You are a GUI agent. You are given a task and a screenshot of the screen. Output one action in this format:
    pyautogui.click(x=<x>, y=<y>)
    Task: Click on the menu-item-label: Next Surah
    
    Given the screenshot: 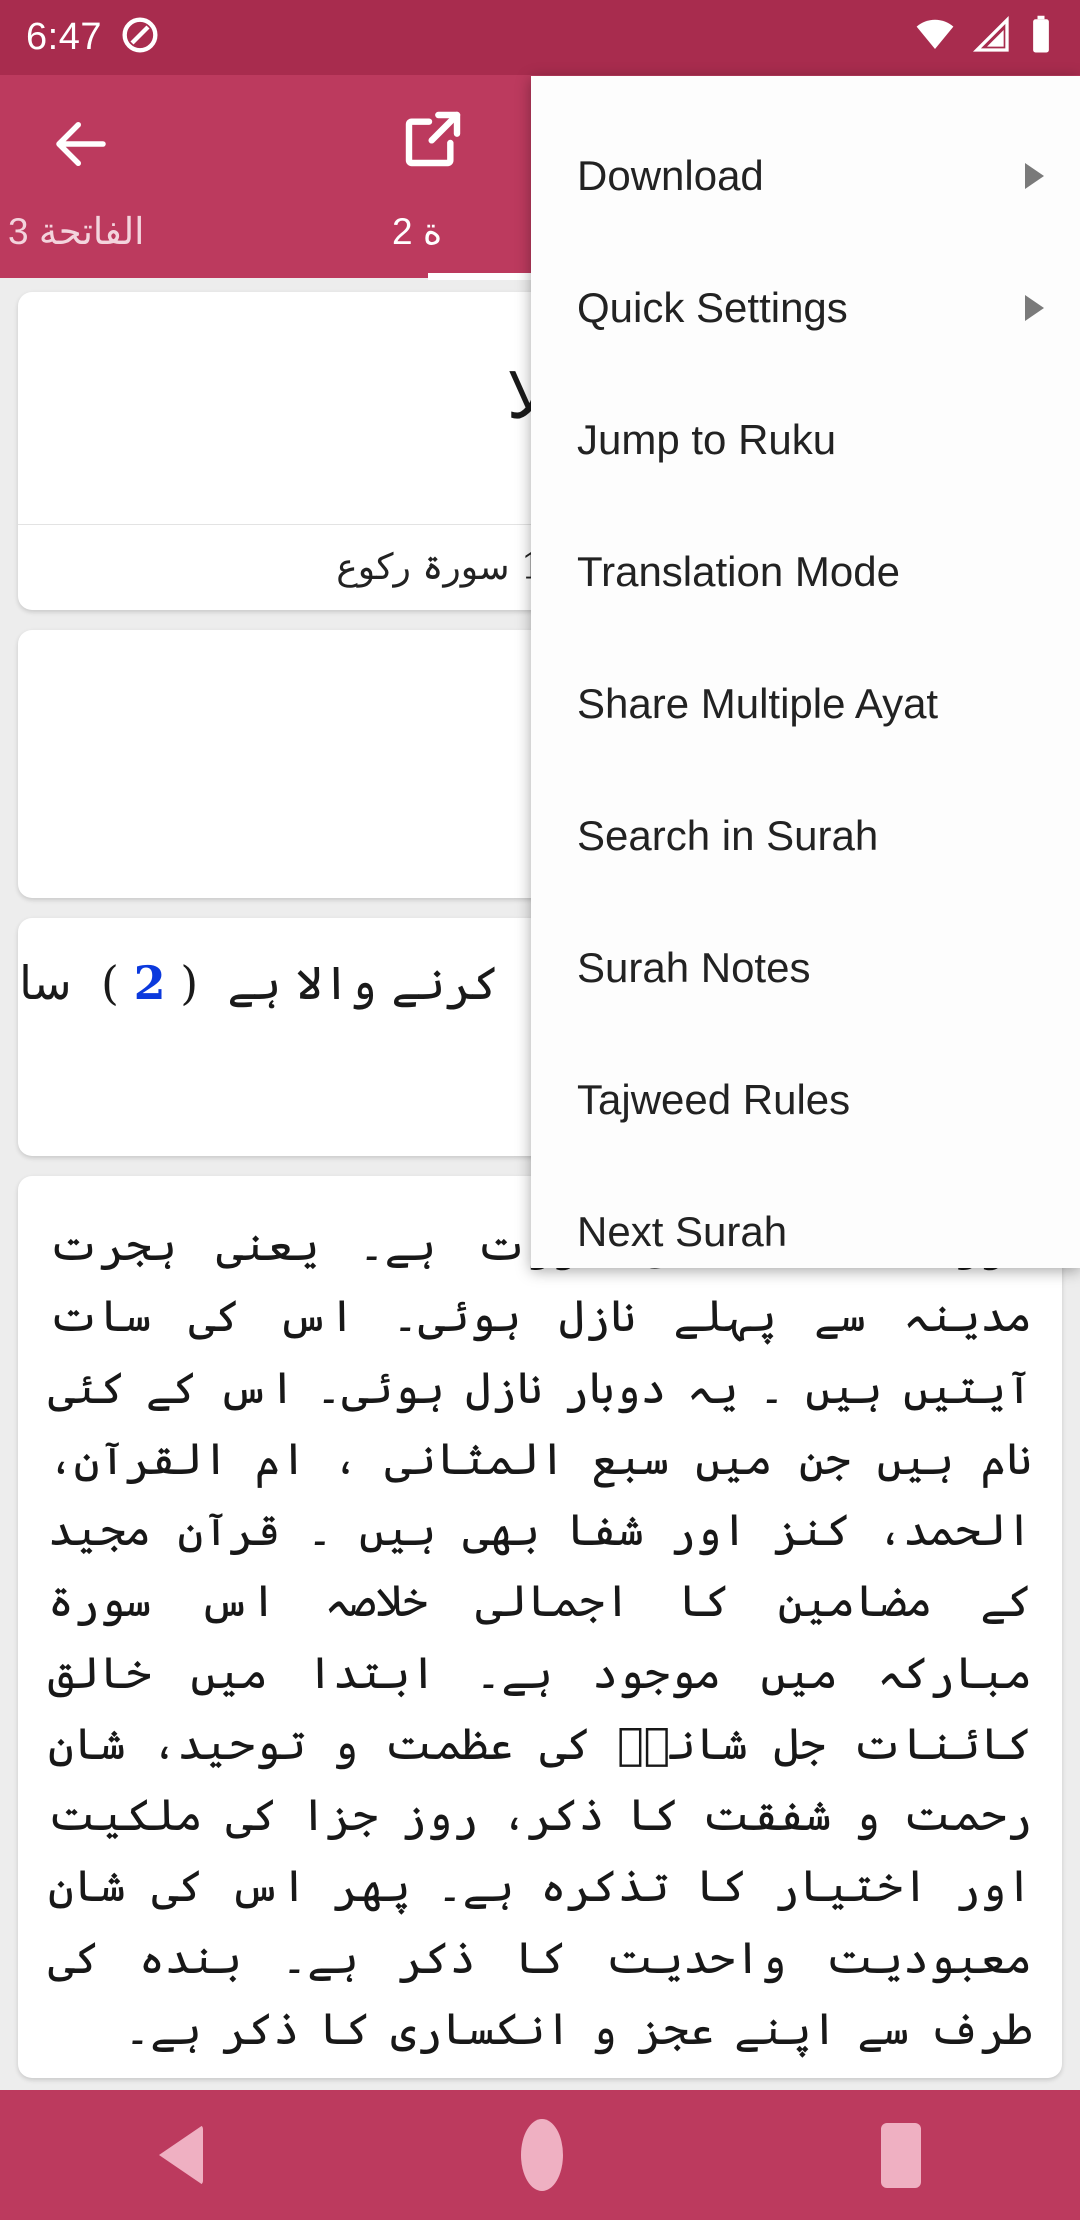 What is the action you would take?
    pyautogui.click(x=682, y=1231)
    